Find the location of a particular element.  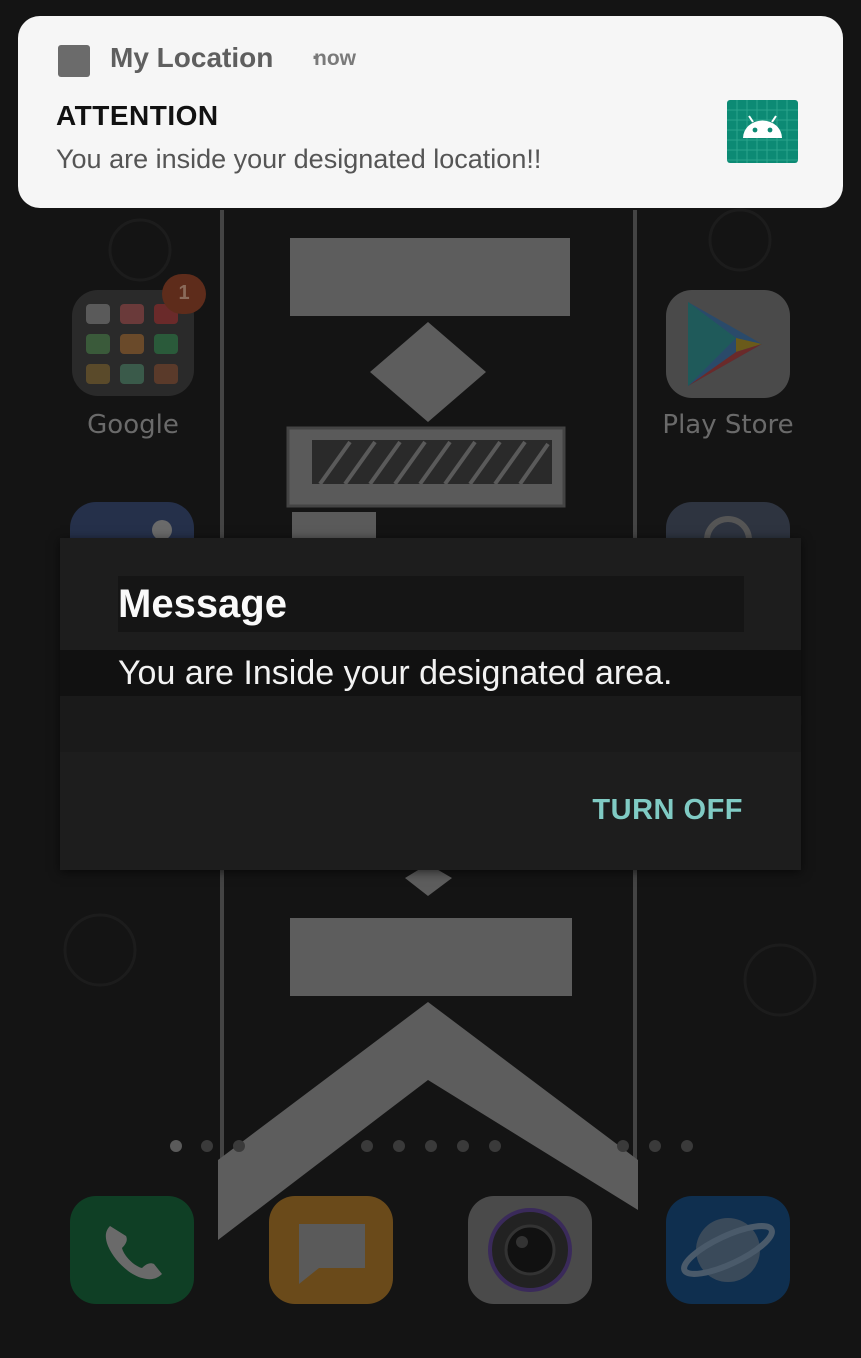

dialog-title: Message is located at coordinates (202, 604).